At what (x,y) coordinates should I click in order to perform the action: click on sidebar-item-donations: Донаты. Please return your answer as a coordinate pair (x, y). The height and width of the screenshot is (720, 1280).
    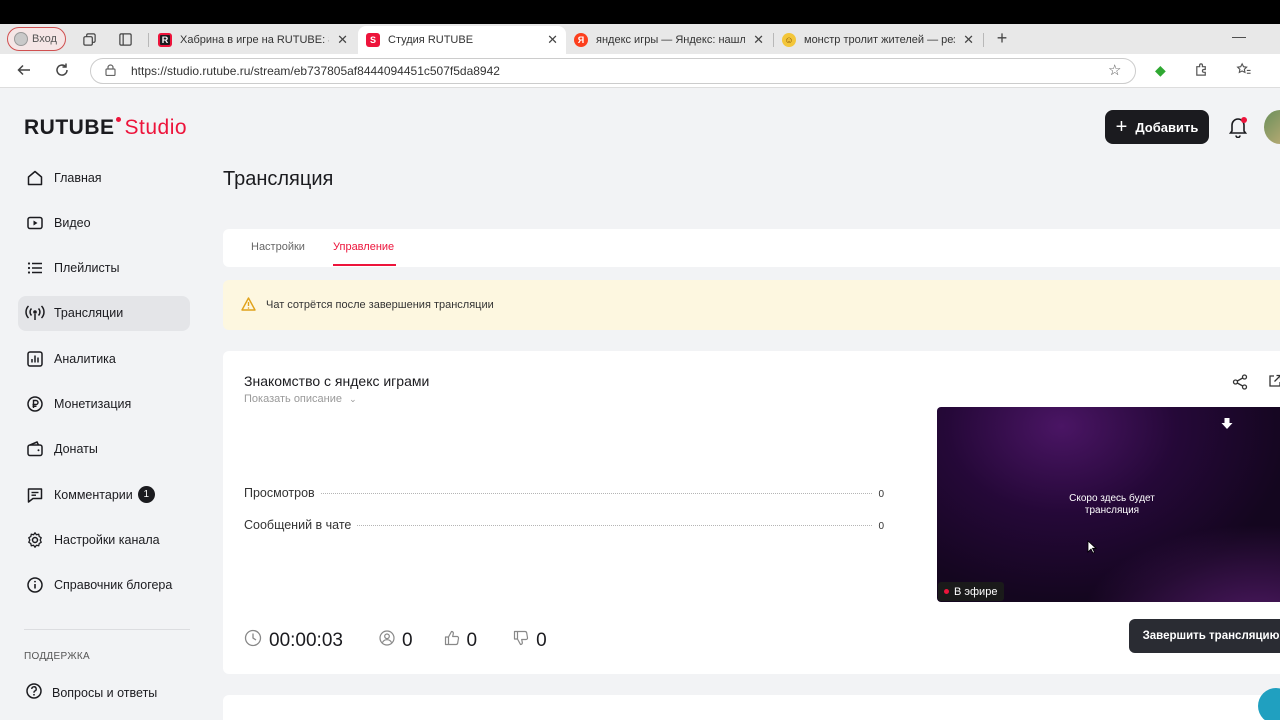
    Looking at the image, I should click on (104, 449).